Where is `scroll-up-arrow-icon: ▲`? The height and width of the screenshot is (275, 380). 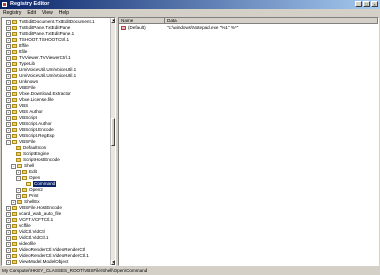 scroll-up-arrow-icon: ▲ is located at coordinates (113, 20).